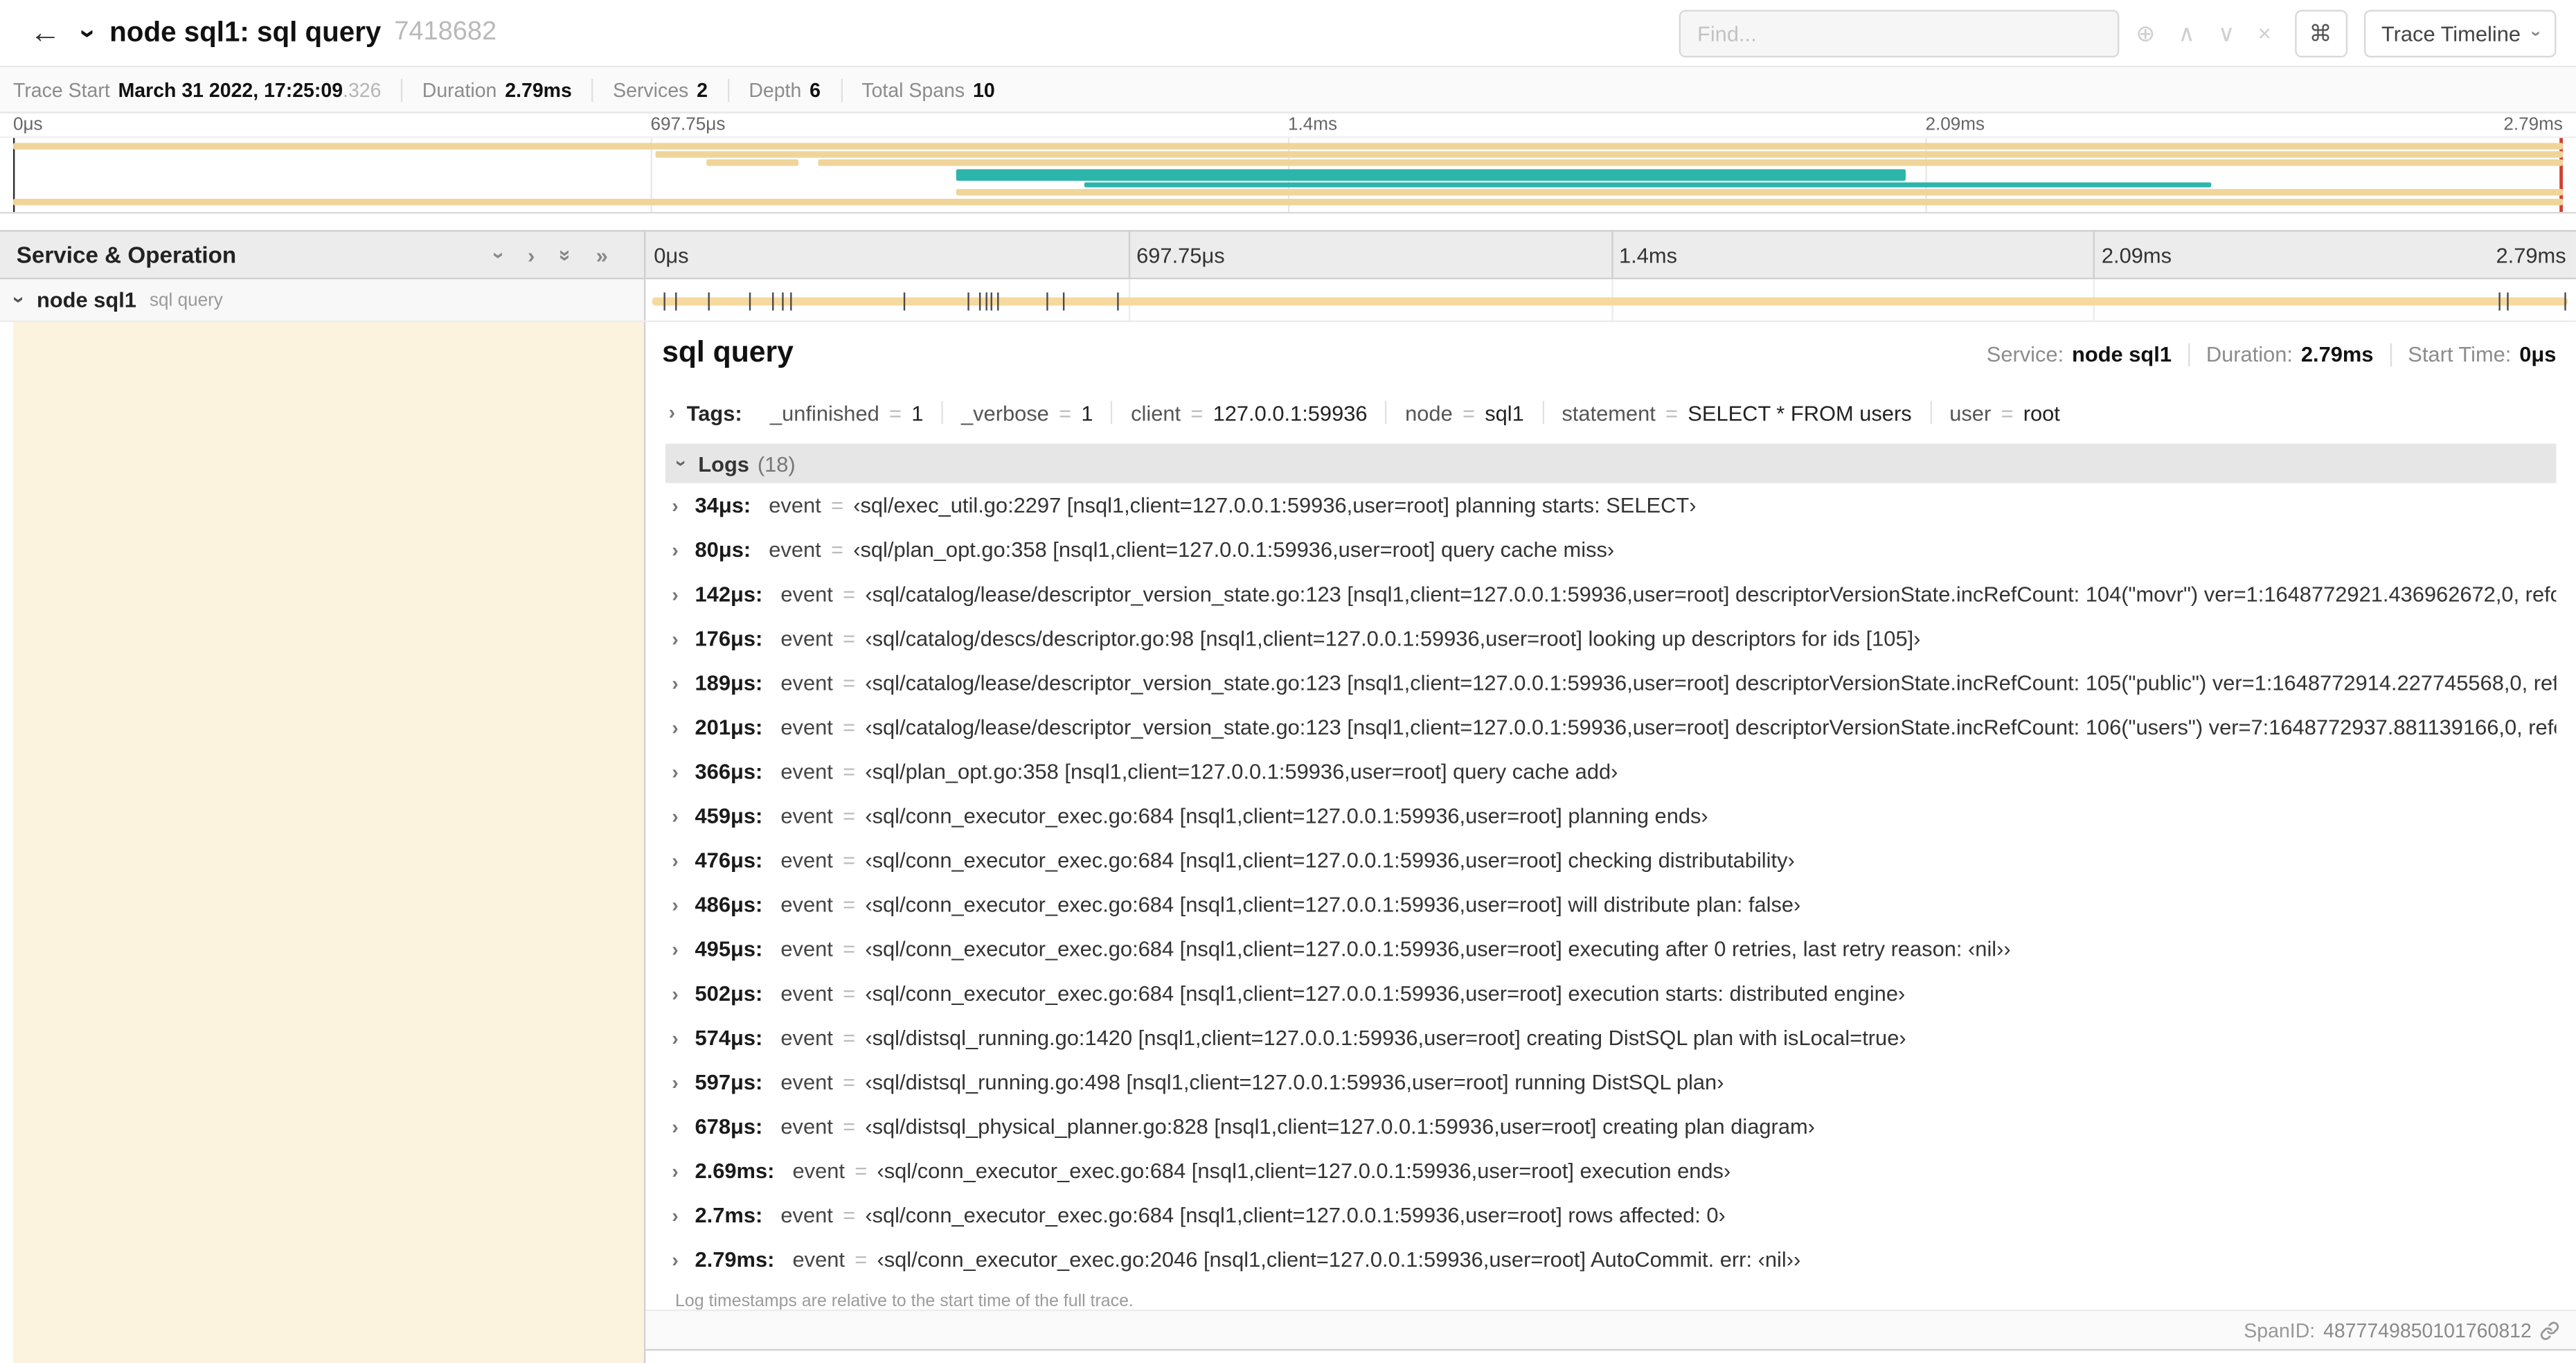  I want to click on log-timestamp: 2.7ms:, so click(729, 1215).